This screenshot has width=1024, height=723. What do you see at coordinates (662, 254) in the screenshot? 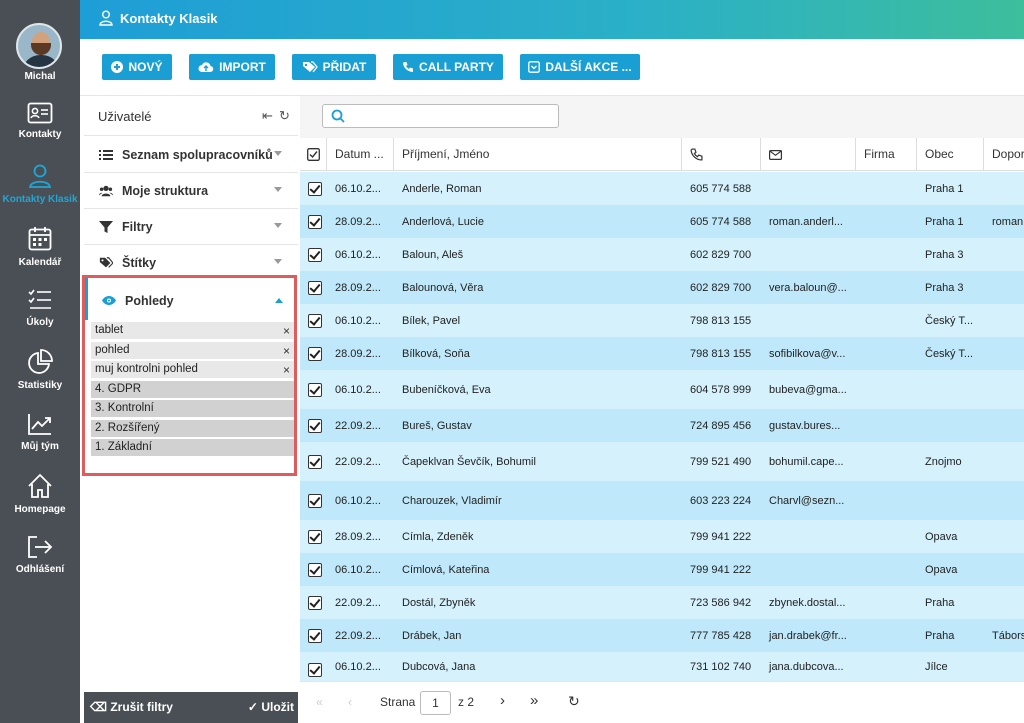
I see `table-row: 06.10.2... Baloun, Aleš 602 829 700 Praha 3` at bounding box center [662, 254].